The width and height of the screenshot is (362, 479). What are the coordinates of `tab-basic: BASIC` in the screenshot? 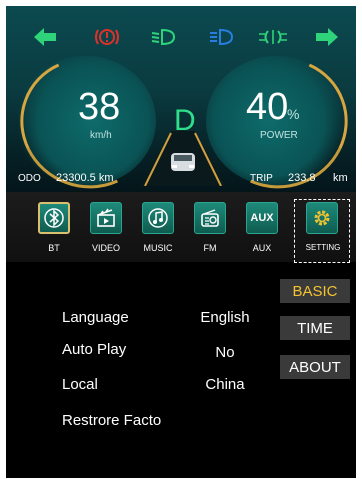 It's located at (315, 291).